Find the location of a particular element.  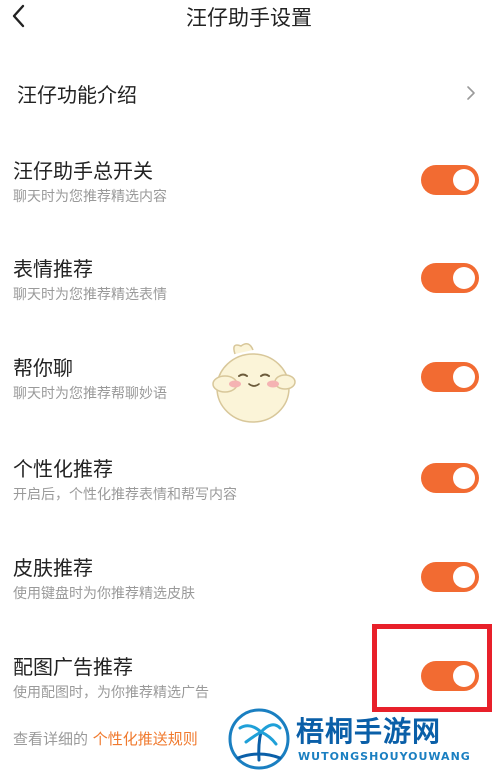

chat-help-toggle is located at coordinates (450, 377).